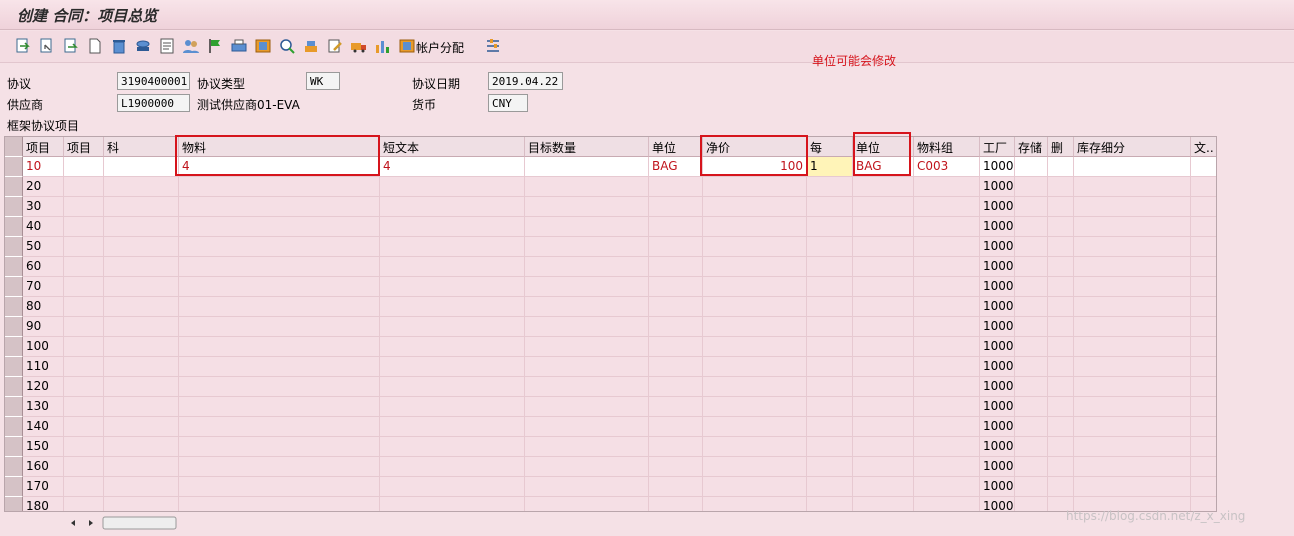  Describe the element at coordinates (1031, 167) in the screenshot. I see `storage-cell` at that location.